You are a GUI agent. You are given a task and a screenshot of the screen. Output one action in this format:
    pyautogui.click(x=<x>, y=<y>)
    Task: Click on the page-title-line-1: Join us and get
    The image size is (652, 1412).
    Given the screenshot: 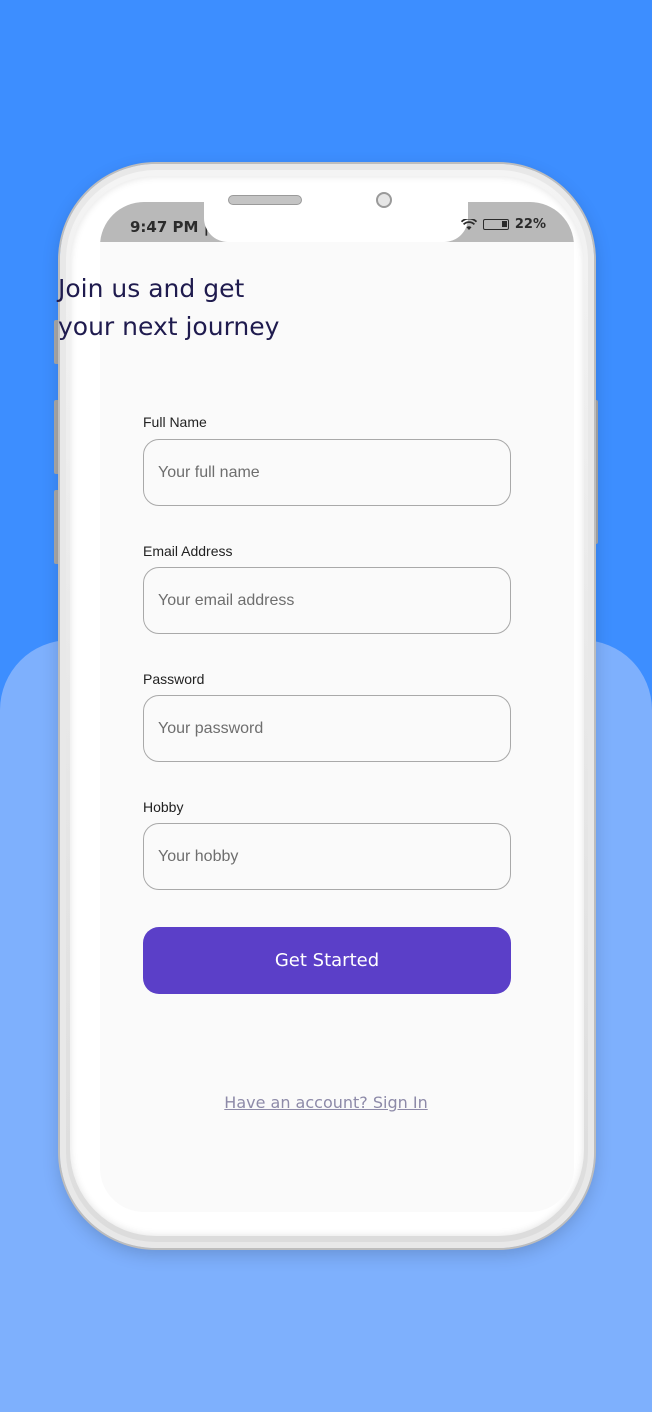 What is the action you would take?
    pyautogui.click(x=151, y=288)
    